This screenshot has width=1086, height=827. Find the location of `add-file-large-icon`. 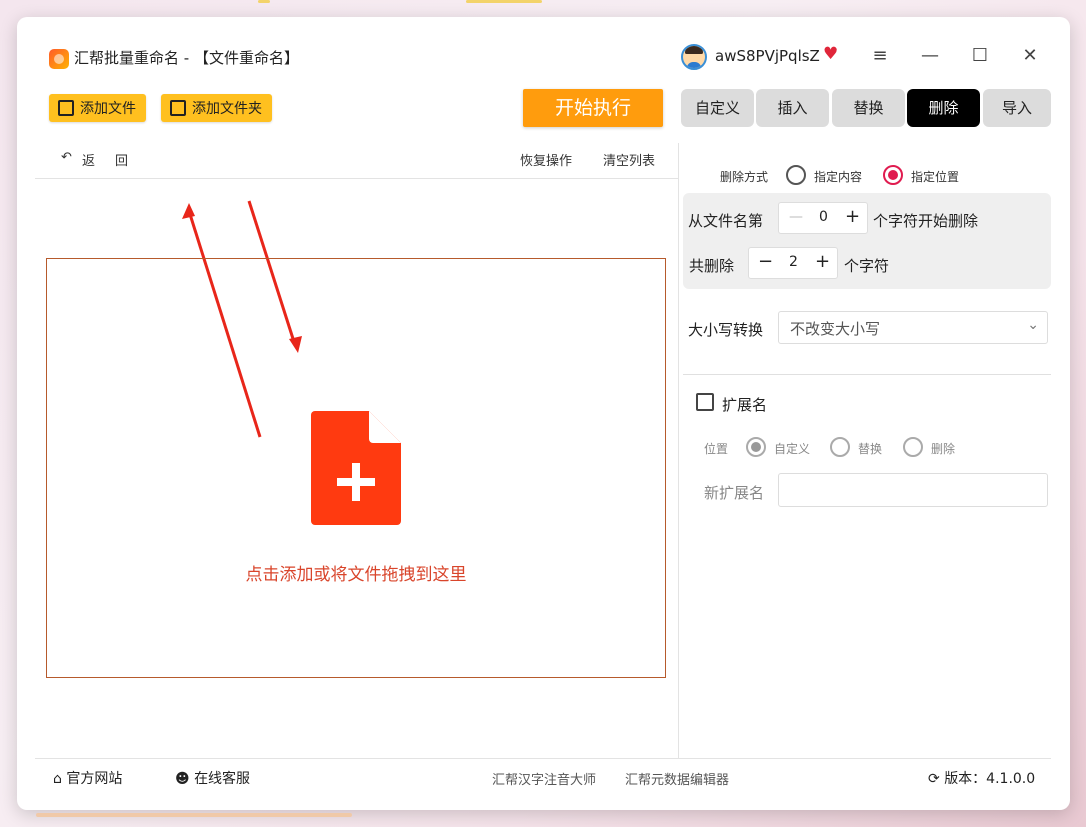

add-file-large-icon is located at coordinates (356, 468).